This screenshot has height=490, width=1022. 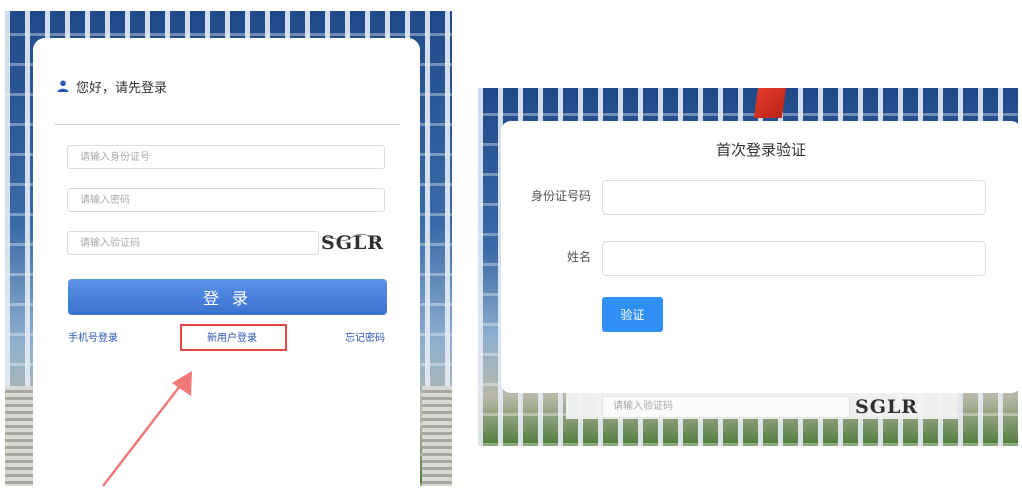 What do you see at coordinates (794, 258) in the screenshot?
I see `name-field` at bounding box center [794, 258].